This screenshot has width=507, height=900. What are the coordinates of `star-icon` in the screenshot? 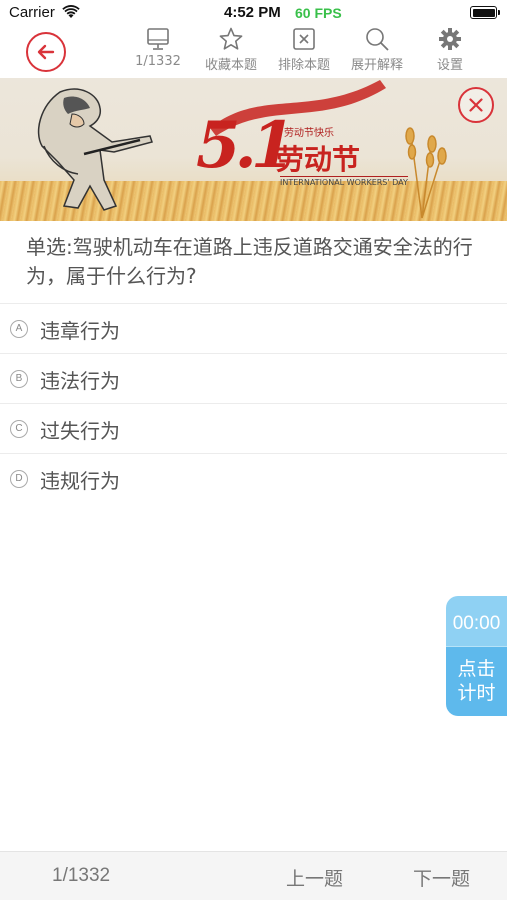 It's located at (231, 38).